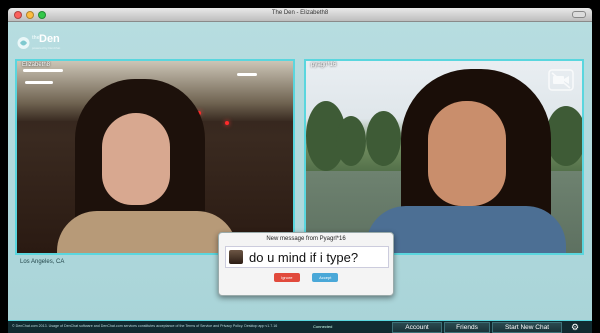 This screenshot has height=333, width=600. Describe the element at coordinates (46, 48) in the screenshot. I see `logo-tagline: powered by DenChat` at that location.